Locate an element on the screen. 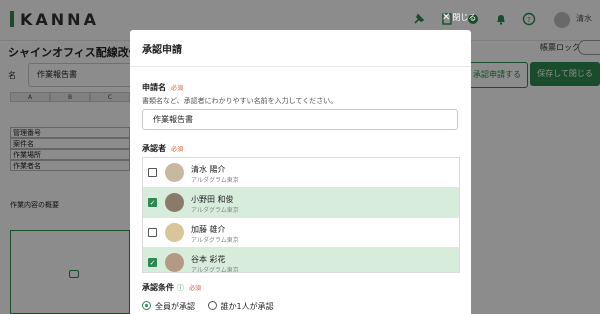 The height and width of the screenshot is (314, 600). condition-option-all: 全員が承認 is located at coordinates (168, 306).